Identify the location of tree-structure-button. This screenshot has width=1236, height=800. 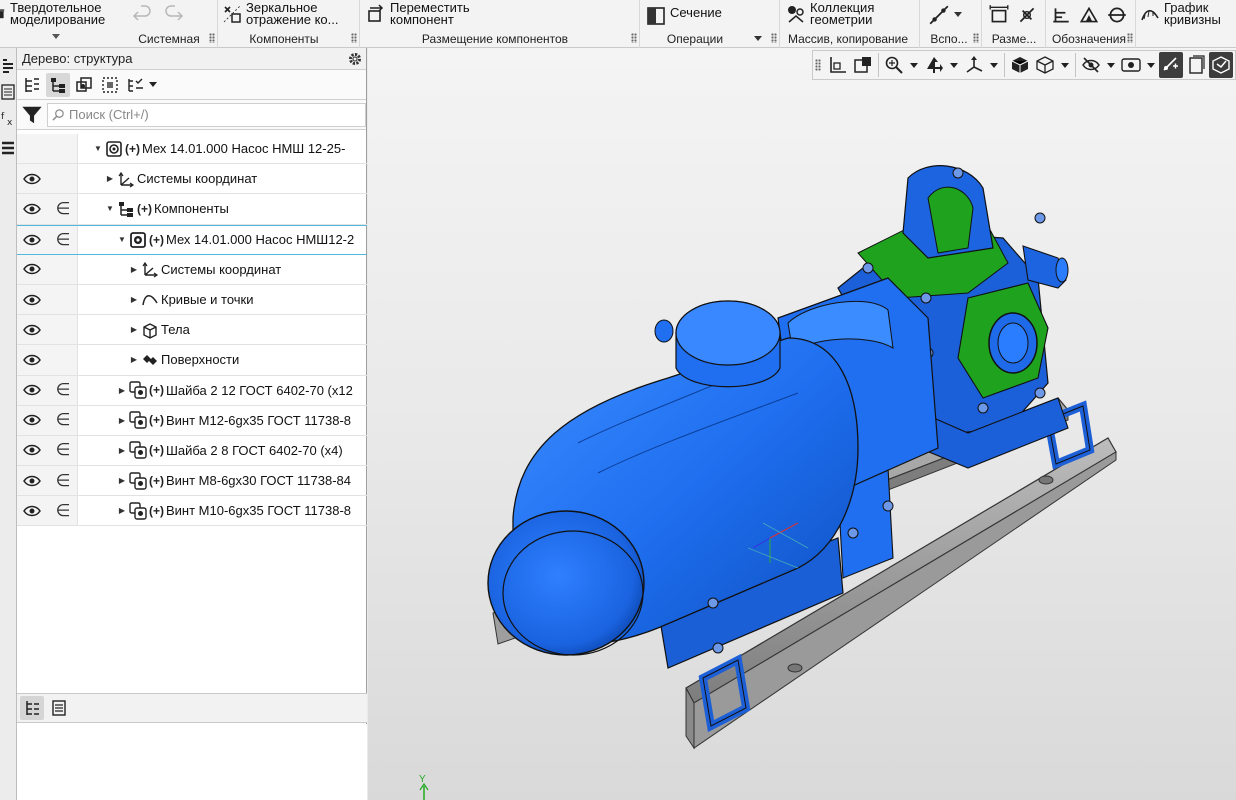
(32, 85).